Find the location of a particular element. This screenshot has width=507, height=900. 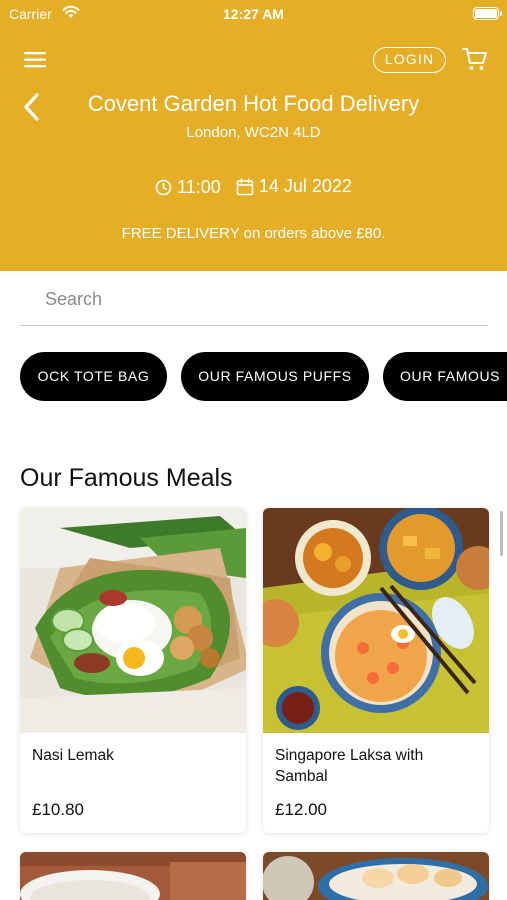

product-price: £10.80 is located at coordinates (58, 809).